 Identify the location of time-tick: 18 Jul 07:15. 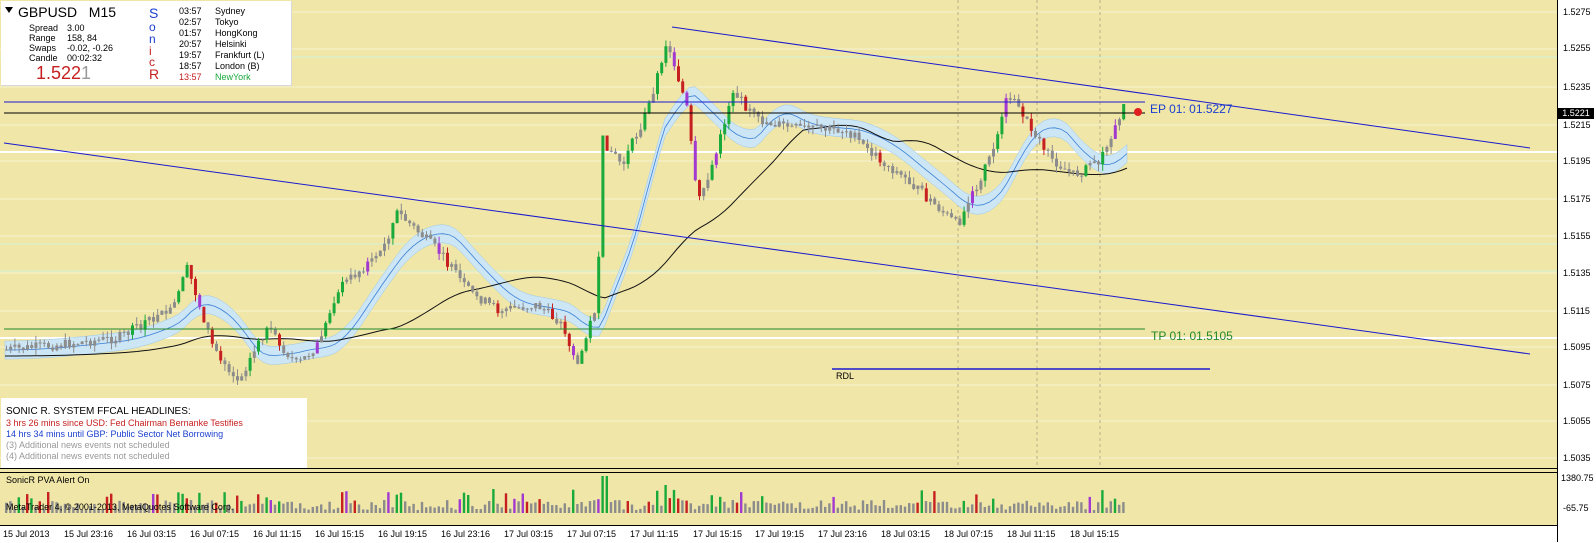
(969, 534).